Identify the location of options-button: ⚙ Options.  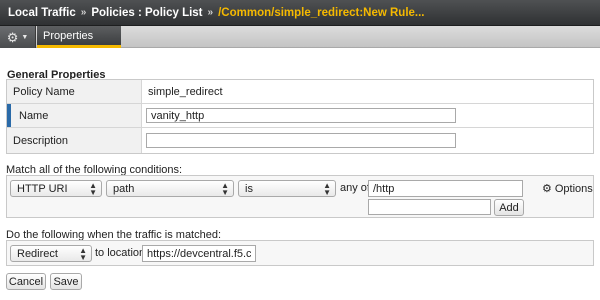
(567, 189).